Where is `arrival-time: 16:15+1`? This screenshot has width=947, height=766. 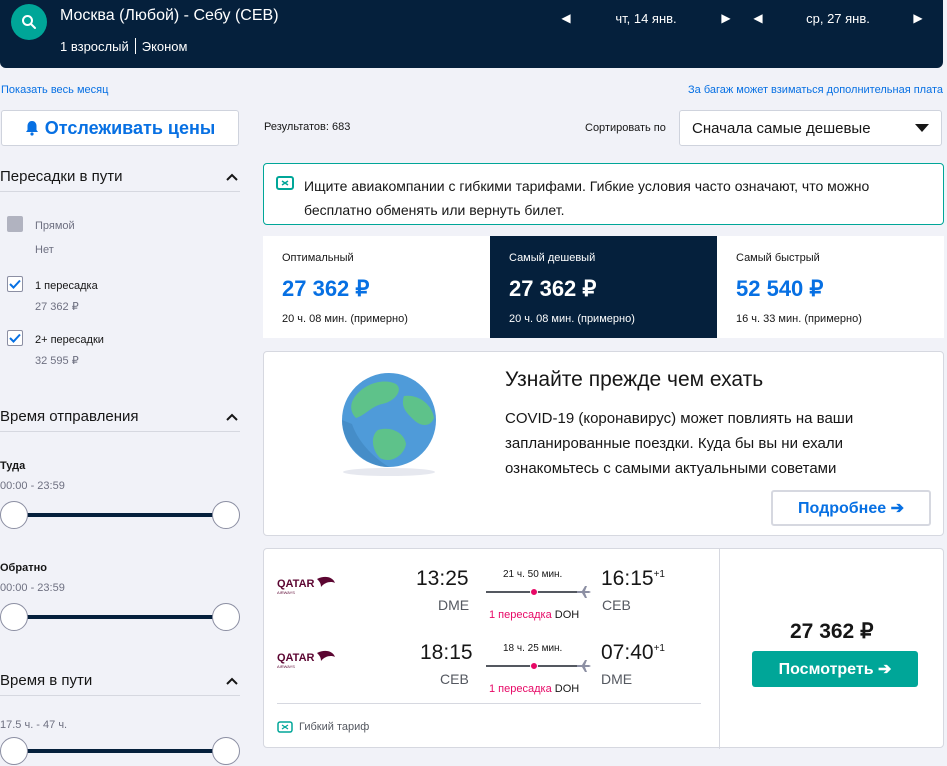
arrival-time: 16:15+1 is located at coordinates (633, 578).